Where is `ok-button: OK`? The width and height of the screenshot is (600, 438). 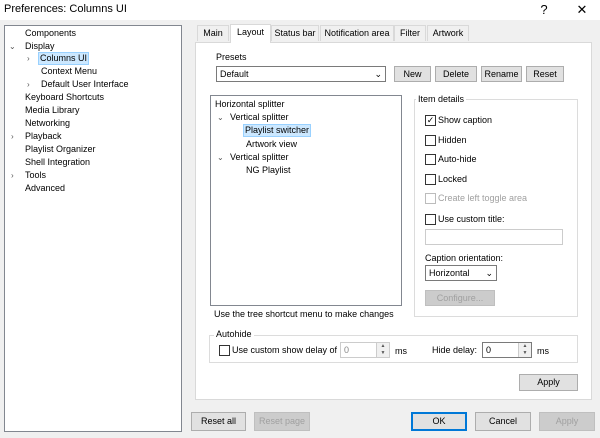
ok-button: OK is located at coordinates (439, 421).